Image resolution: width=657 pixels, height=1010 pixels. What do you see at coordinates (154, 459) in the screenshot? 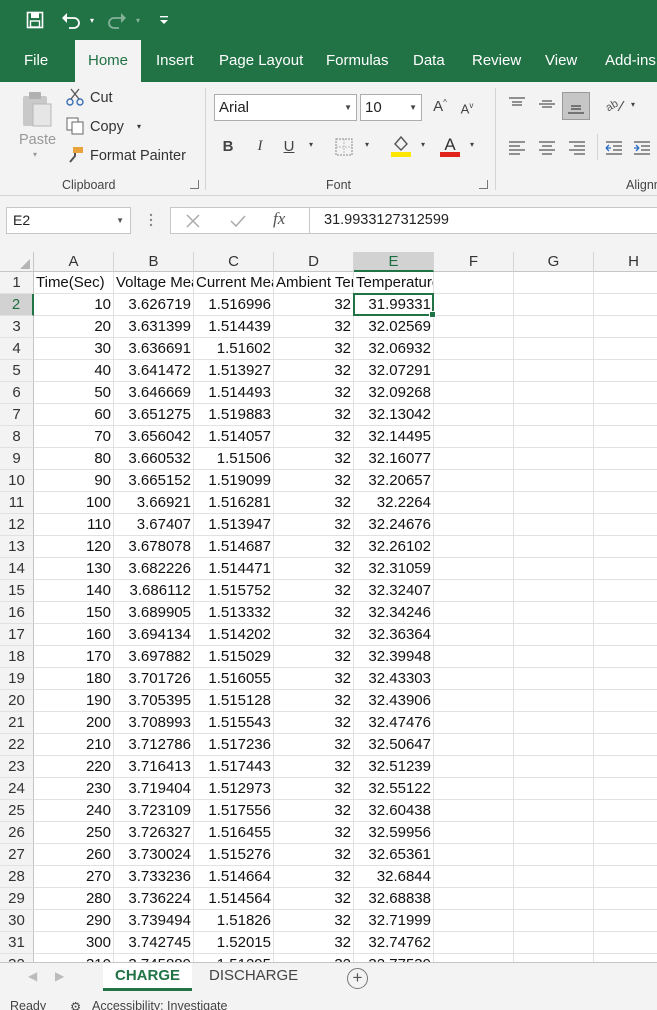
I see `data-cell: 3.660532` at bounding box center [154, 459].